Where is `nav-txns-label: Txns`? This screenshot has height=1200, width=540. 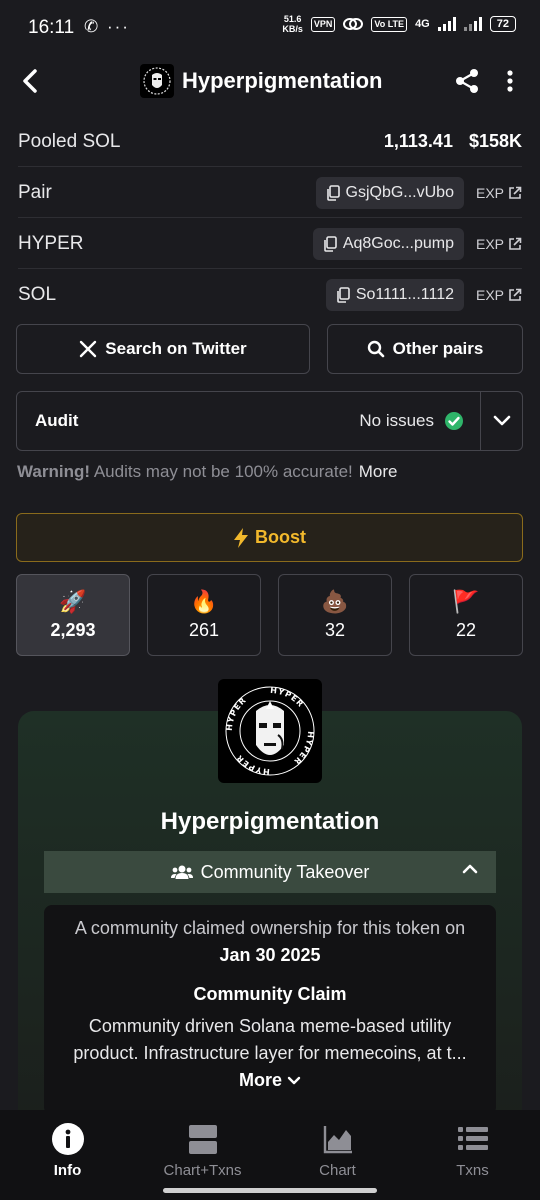
nav-txns-label: Txns is located at coordinates (472, 1170).